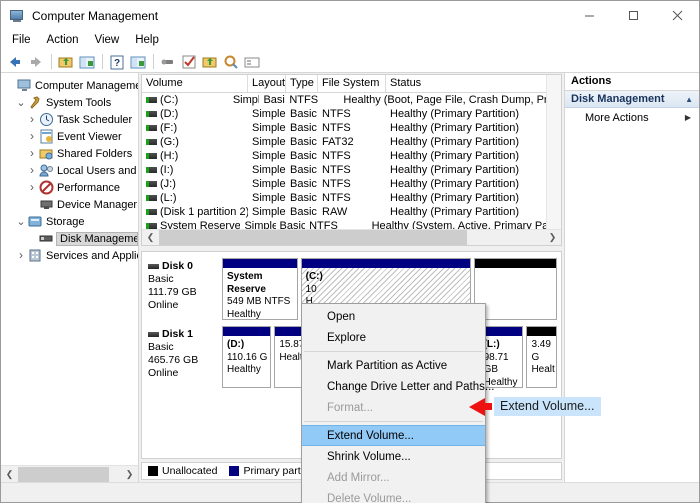 The height and width of the screenshot is (503, 700). What do you see at coordinates (632, 117) in the screenshot?
I see `actions-item-more-actions: More Actions ▶` at bounding box center [632, 117].